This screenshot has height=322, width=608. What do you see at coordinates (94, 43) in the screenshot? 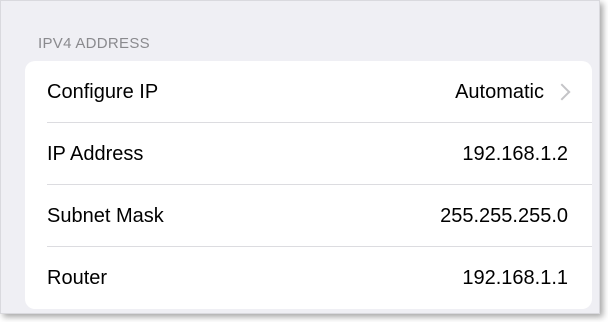
I see `section-header: IPV4 ADDRESS` at bounding box center [94, 43].